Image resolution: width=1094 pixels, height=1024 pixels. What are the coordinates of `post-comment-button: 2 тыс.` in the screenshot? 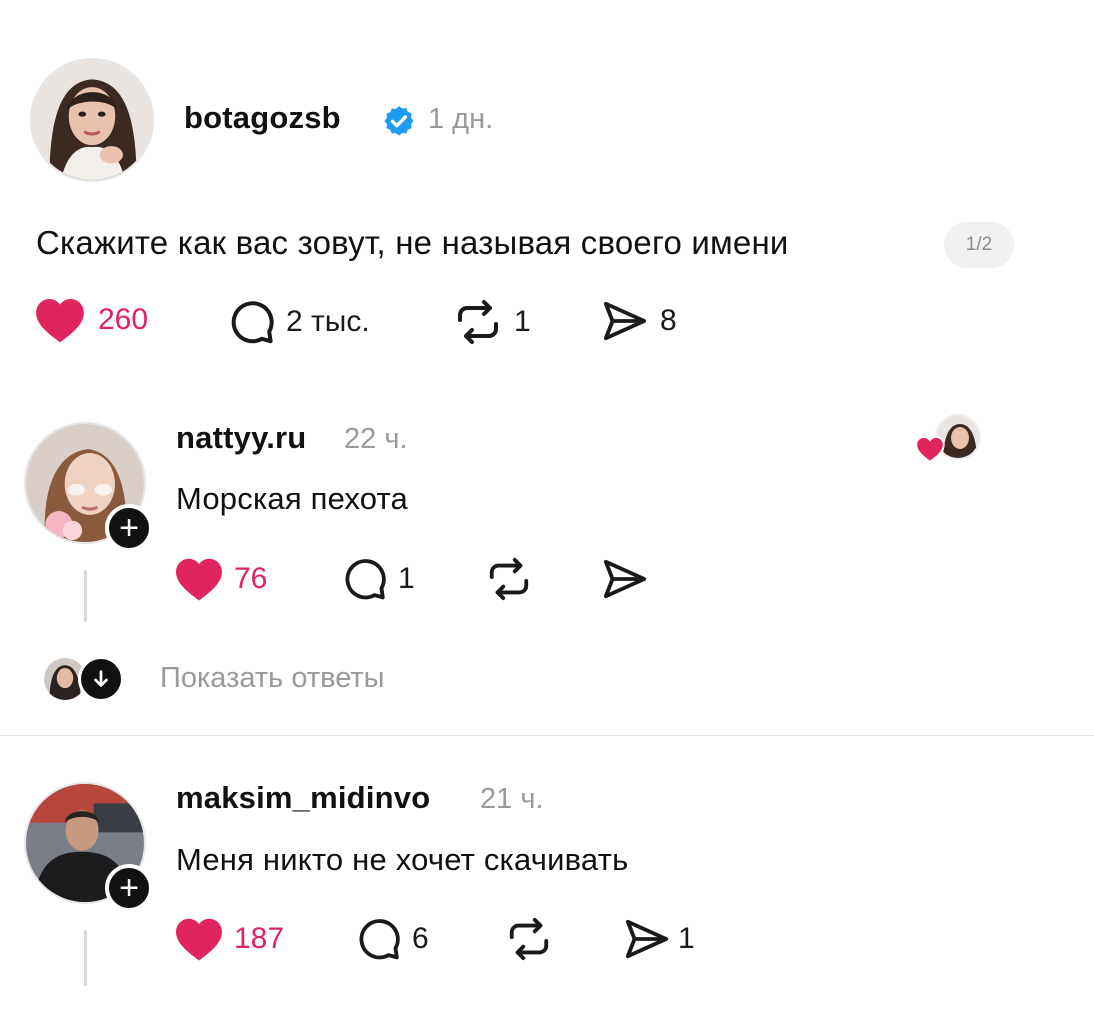 It's located at (299, 322).